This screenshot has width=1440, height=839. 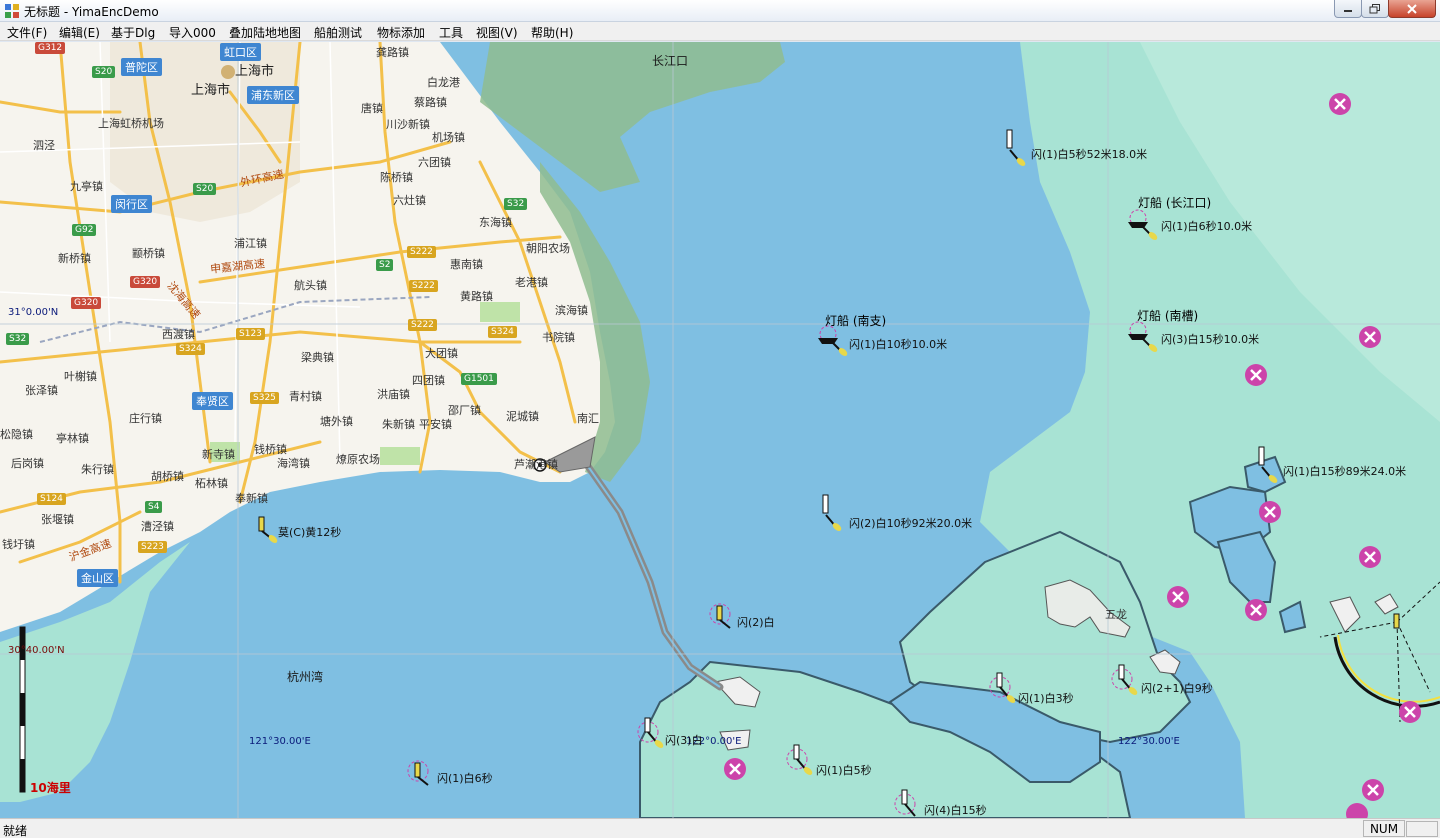 What do you see at coordinates (50, 788) in the screenshot?
I see `scale-bar-label: 10海里` at bounding box center [50, 788].